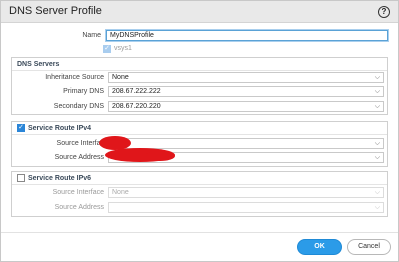 This screenshot has height=262, width=399. I want to click on vsys-checkbox: ✓, so click(107, 49).